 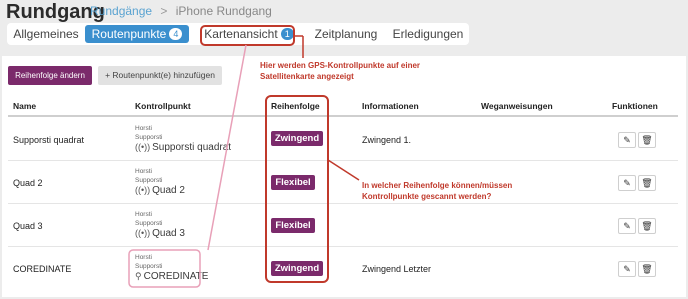 I want to click on count-badge: 4, so click(x=176, y=34).